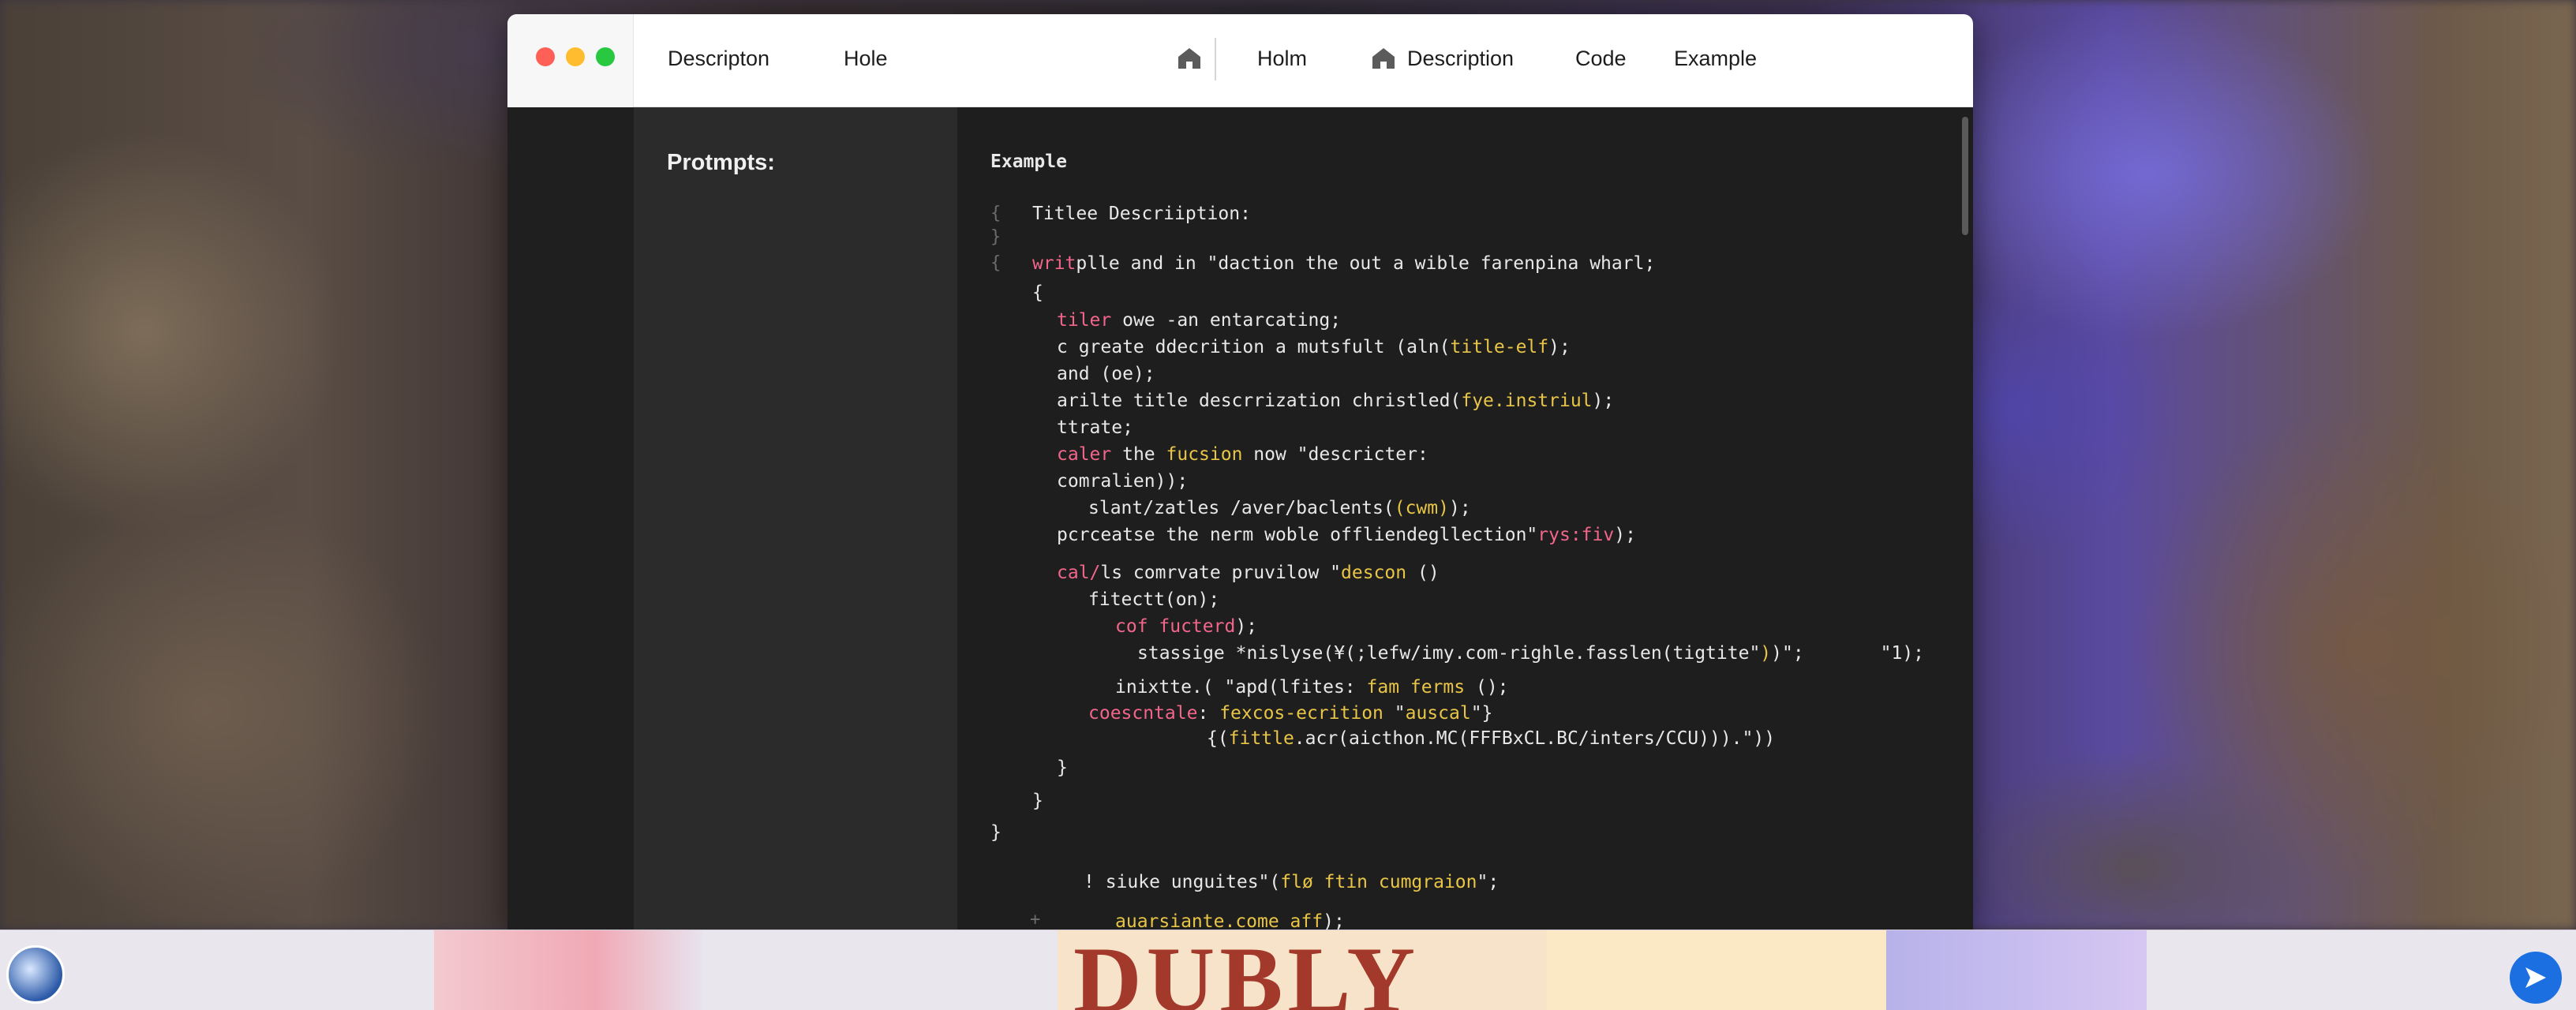 This screenshot has width=2576, height=1010. What do you see at coordinates (1499, 347) in the screenshot?
I see `code-token: title-elf` at bounding box center [1499, 347].